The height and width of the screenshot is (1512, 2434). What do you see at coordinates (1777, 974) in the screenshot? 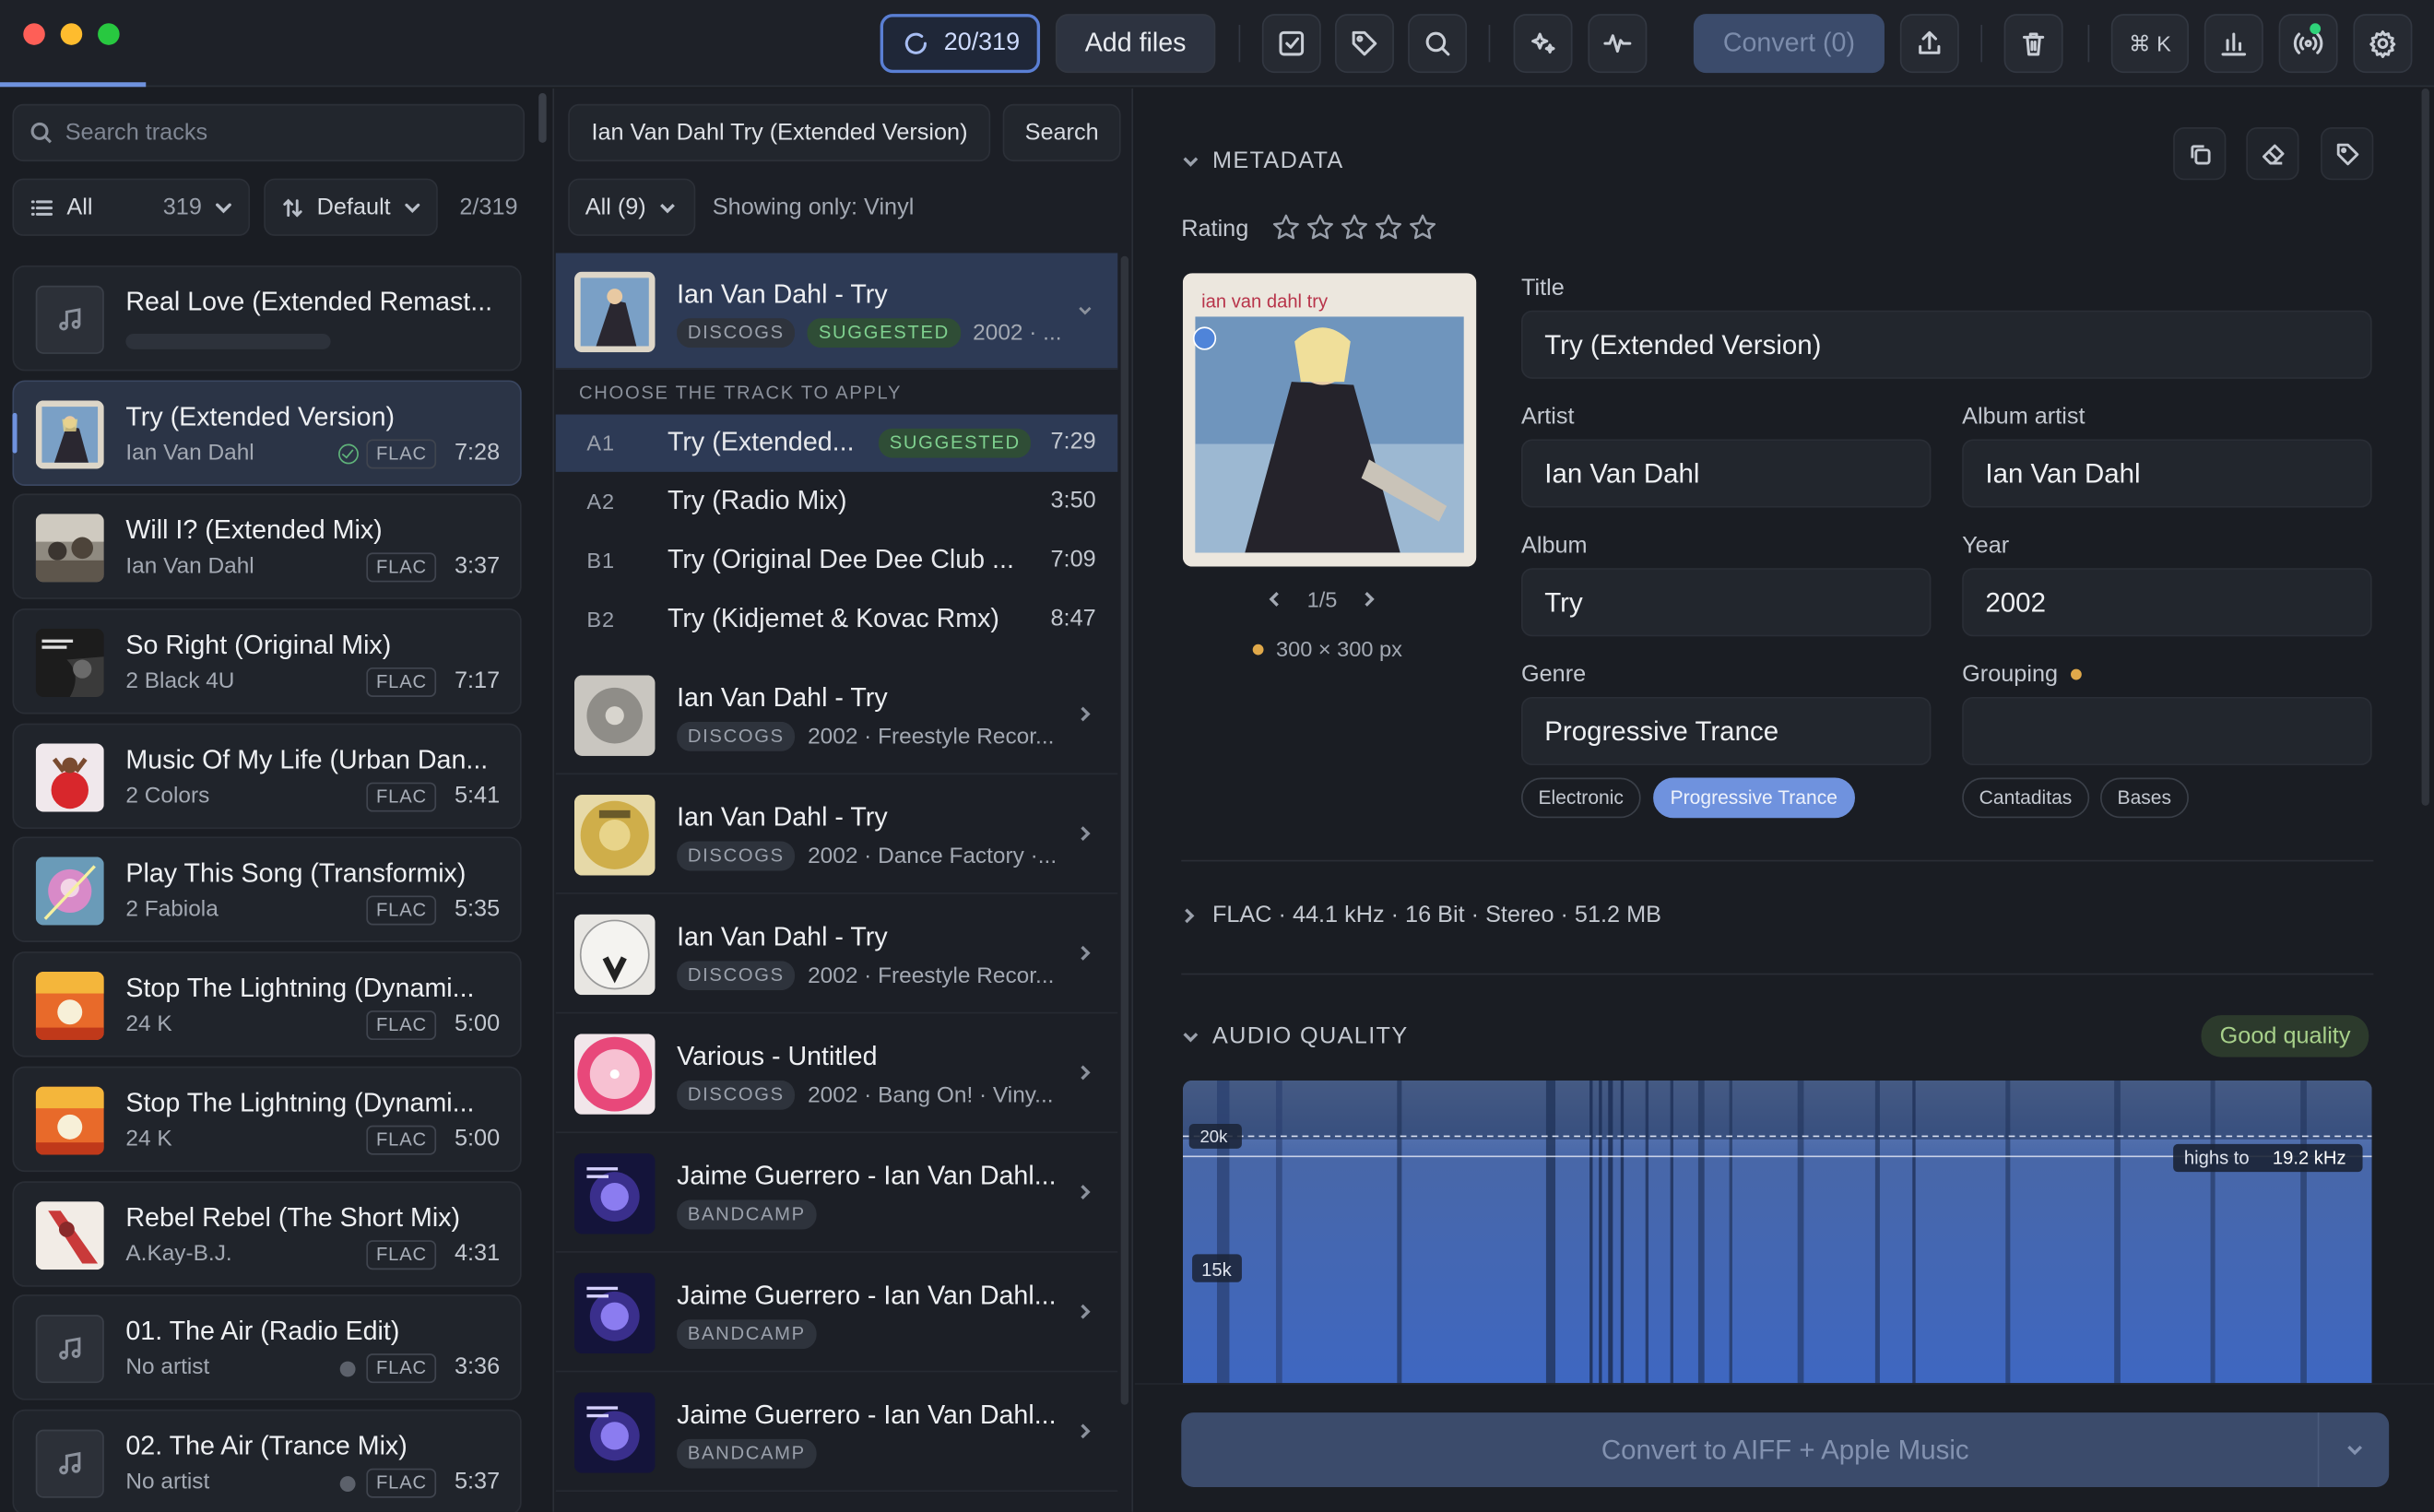
I see `divider` at bounding box center [1777, 974].